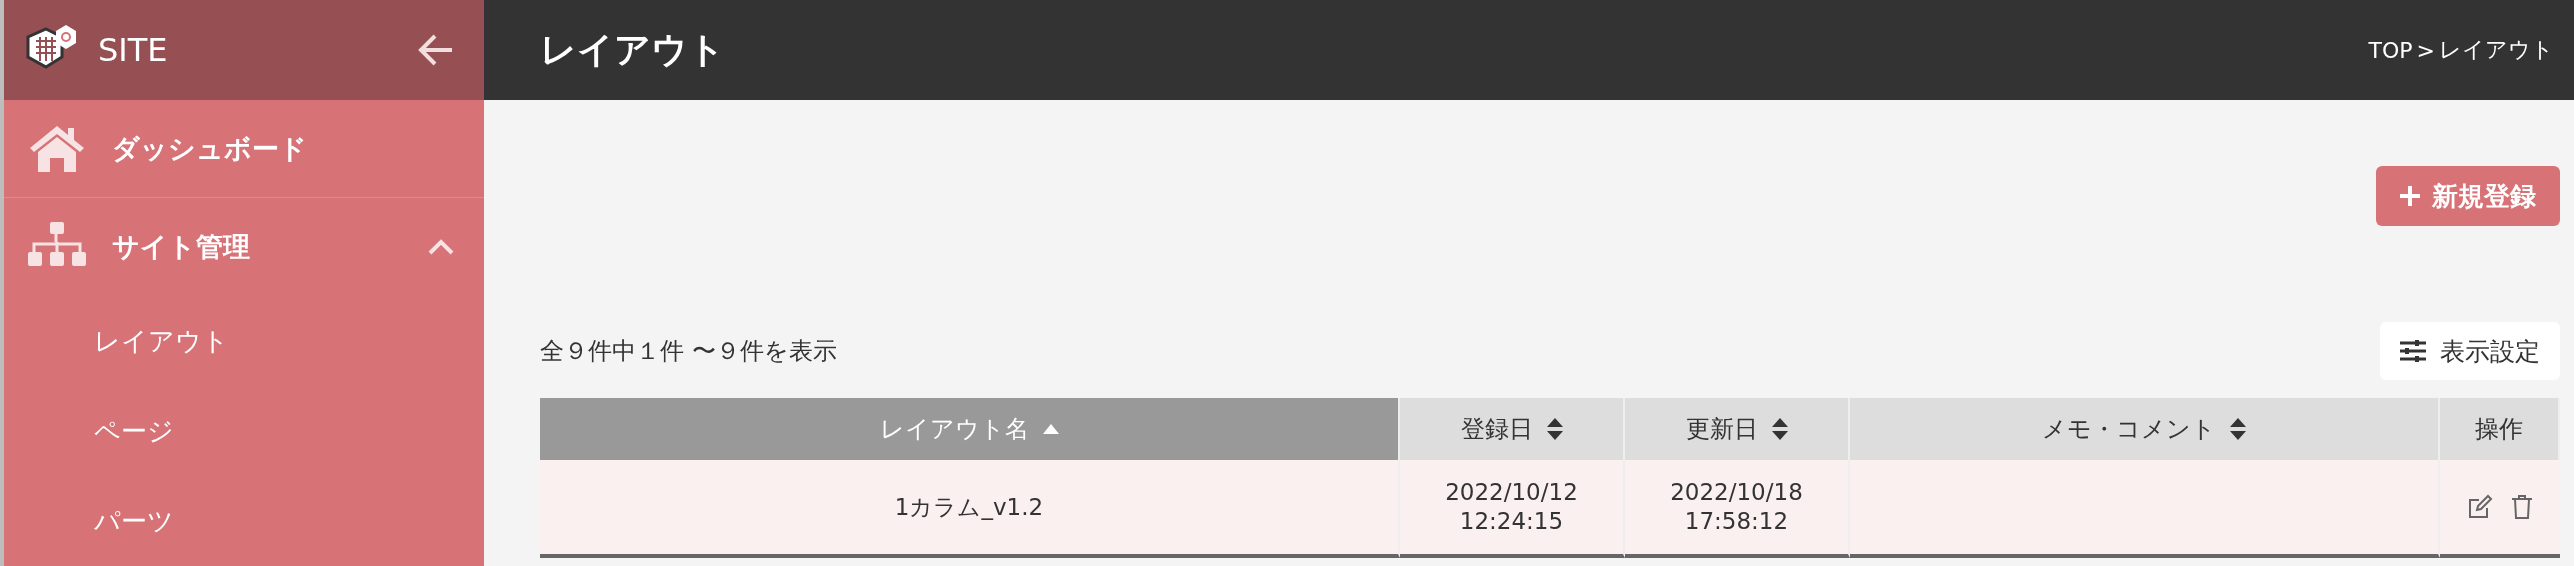 This screenshot has height=566, width=2574. What do you see at coordinates (1737, 509) in the screenshot?
I see `table-cell: 2022/10/18 17:58:12` at bounding box center [1737, 509].